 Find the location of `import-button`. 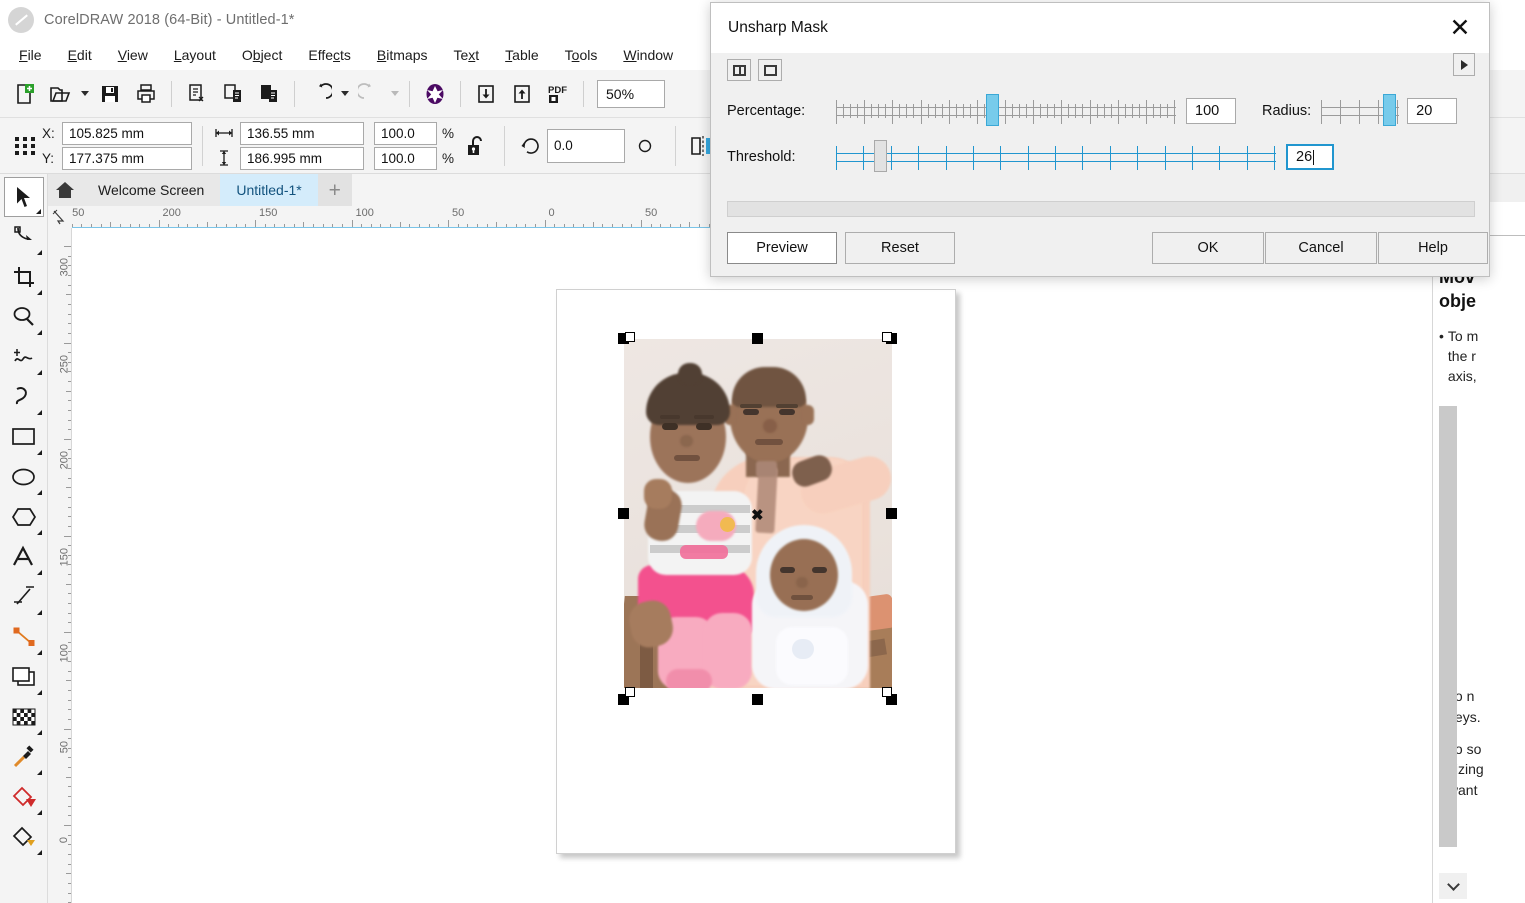

import-button is located at coordinates (486, 94).